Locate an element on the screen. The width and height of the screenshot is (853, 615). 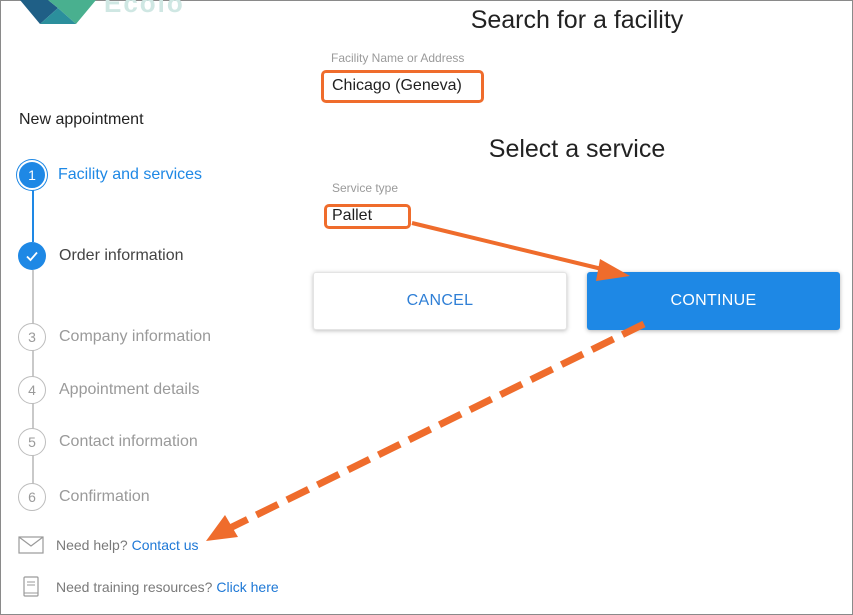
brand-logo-icon is located at coordinates (58, 12).